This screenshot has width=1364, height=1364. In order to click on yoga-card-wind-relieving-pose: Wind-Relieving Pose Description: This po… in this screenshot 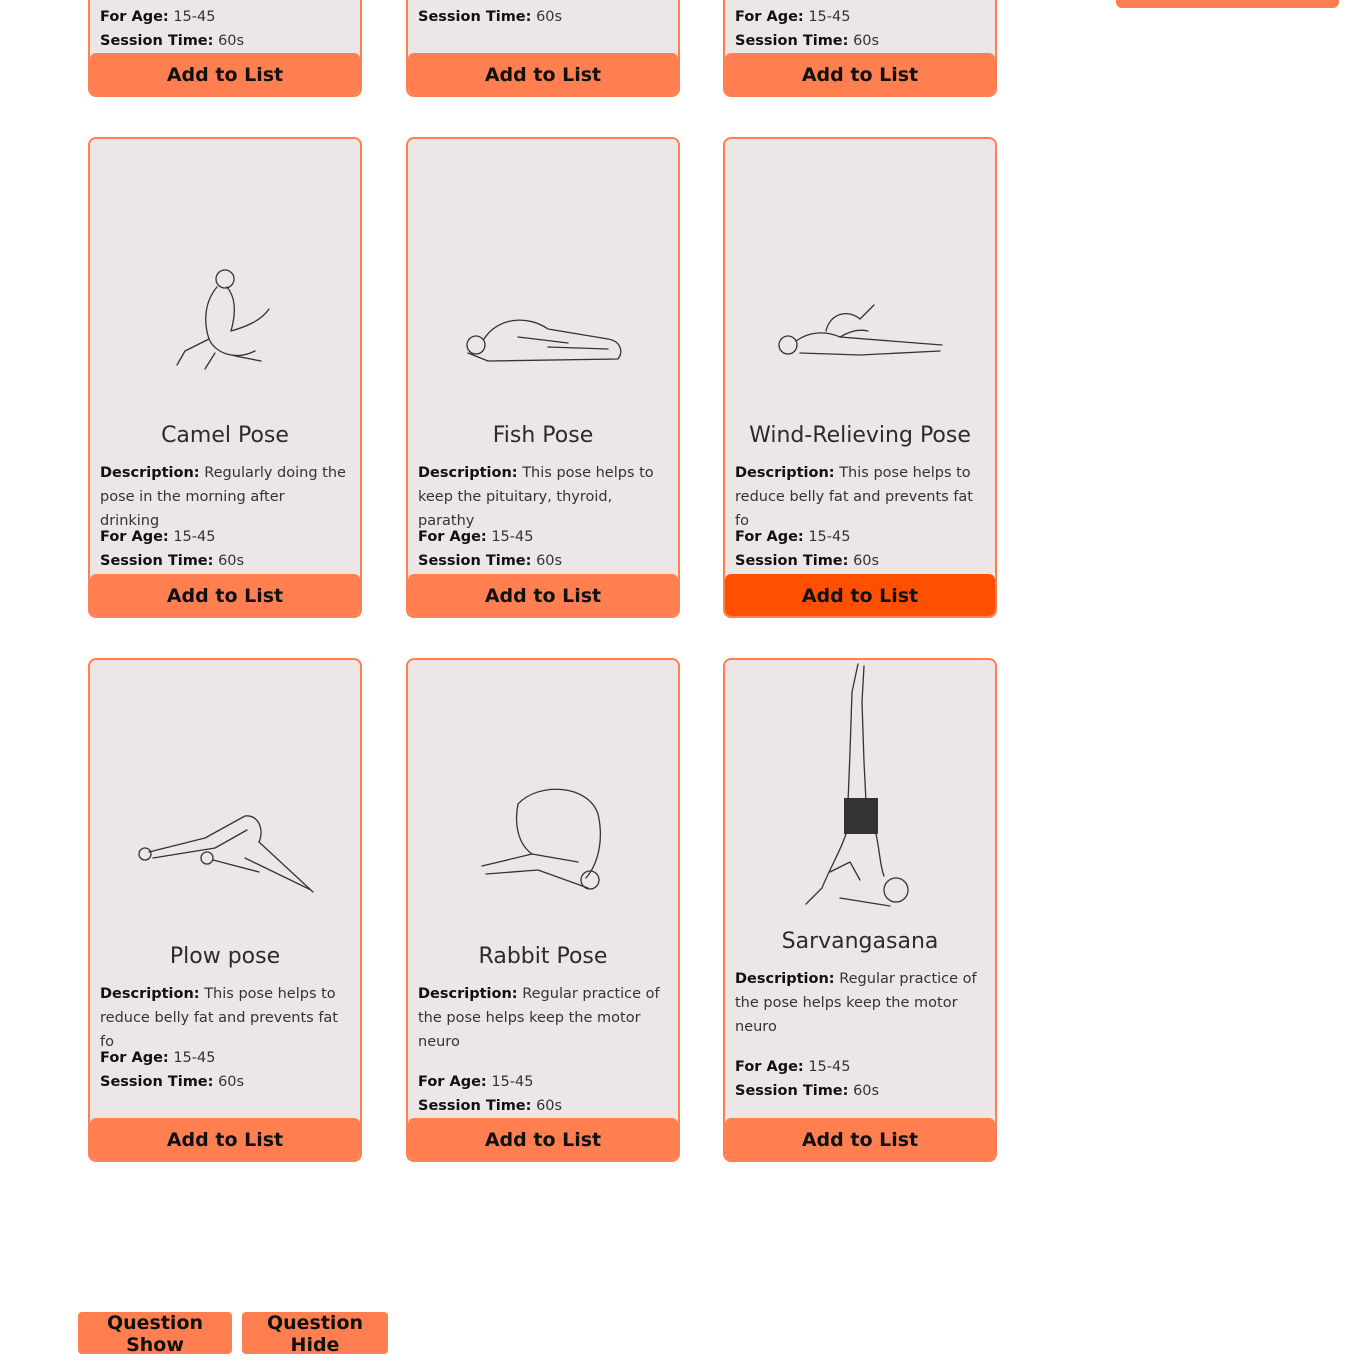, I will do `click(860, 377)`.